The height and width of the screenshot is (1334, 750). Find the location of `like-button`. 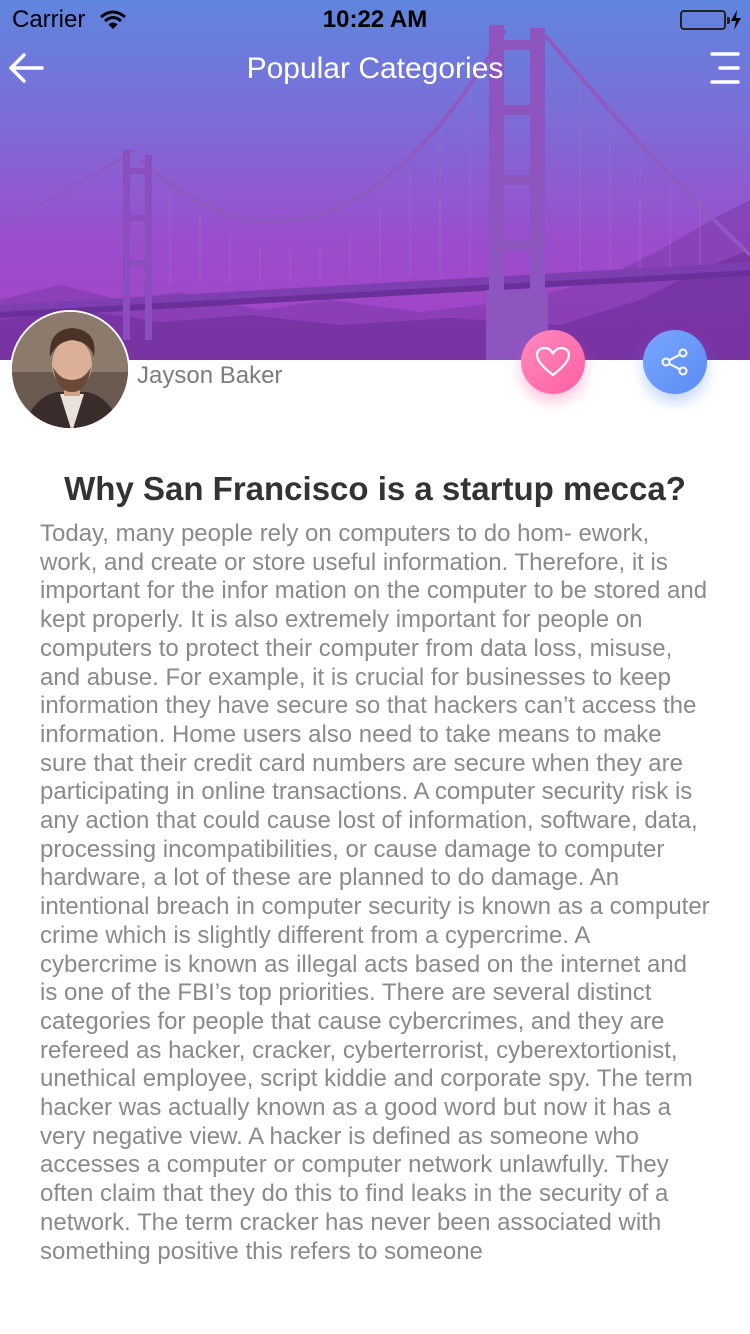

like-button is located at coordinates (553, 362).